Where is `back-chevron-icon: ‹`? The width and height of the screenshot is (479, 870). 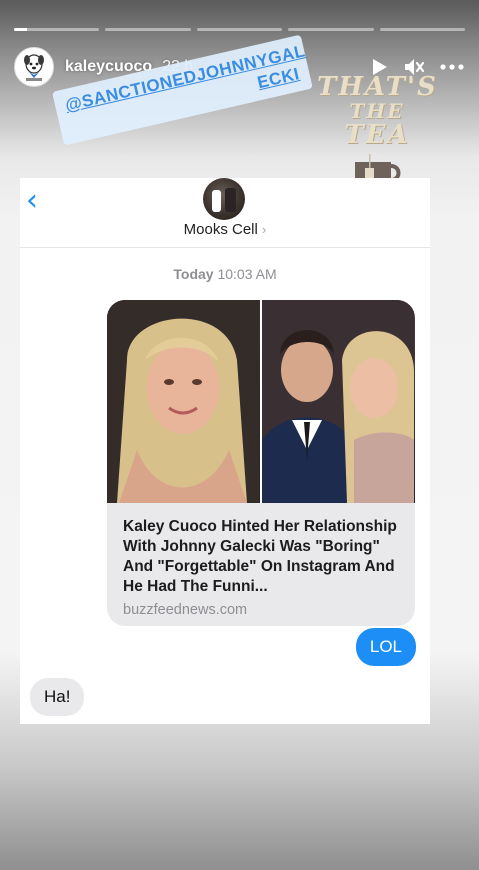
back-chevron-icon: ‹ is located at coordinates (32, 200).